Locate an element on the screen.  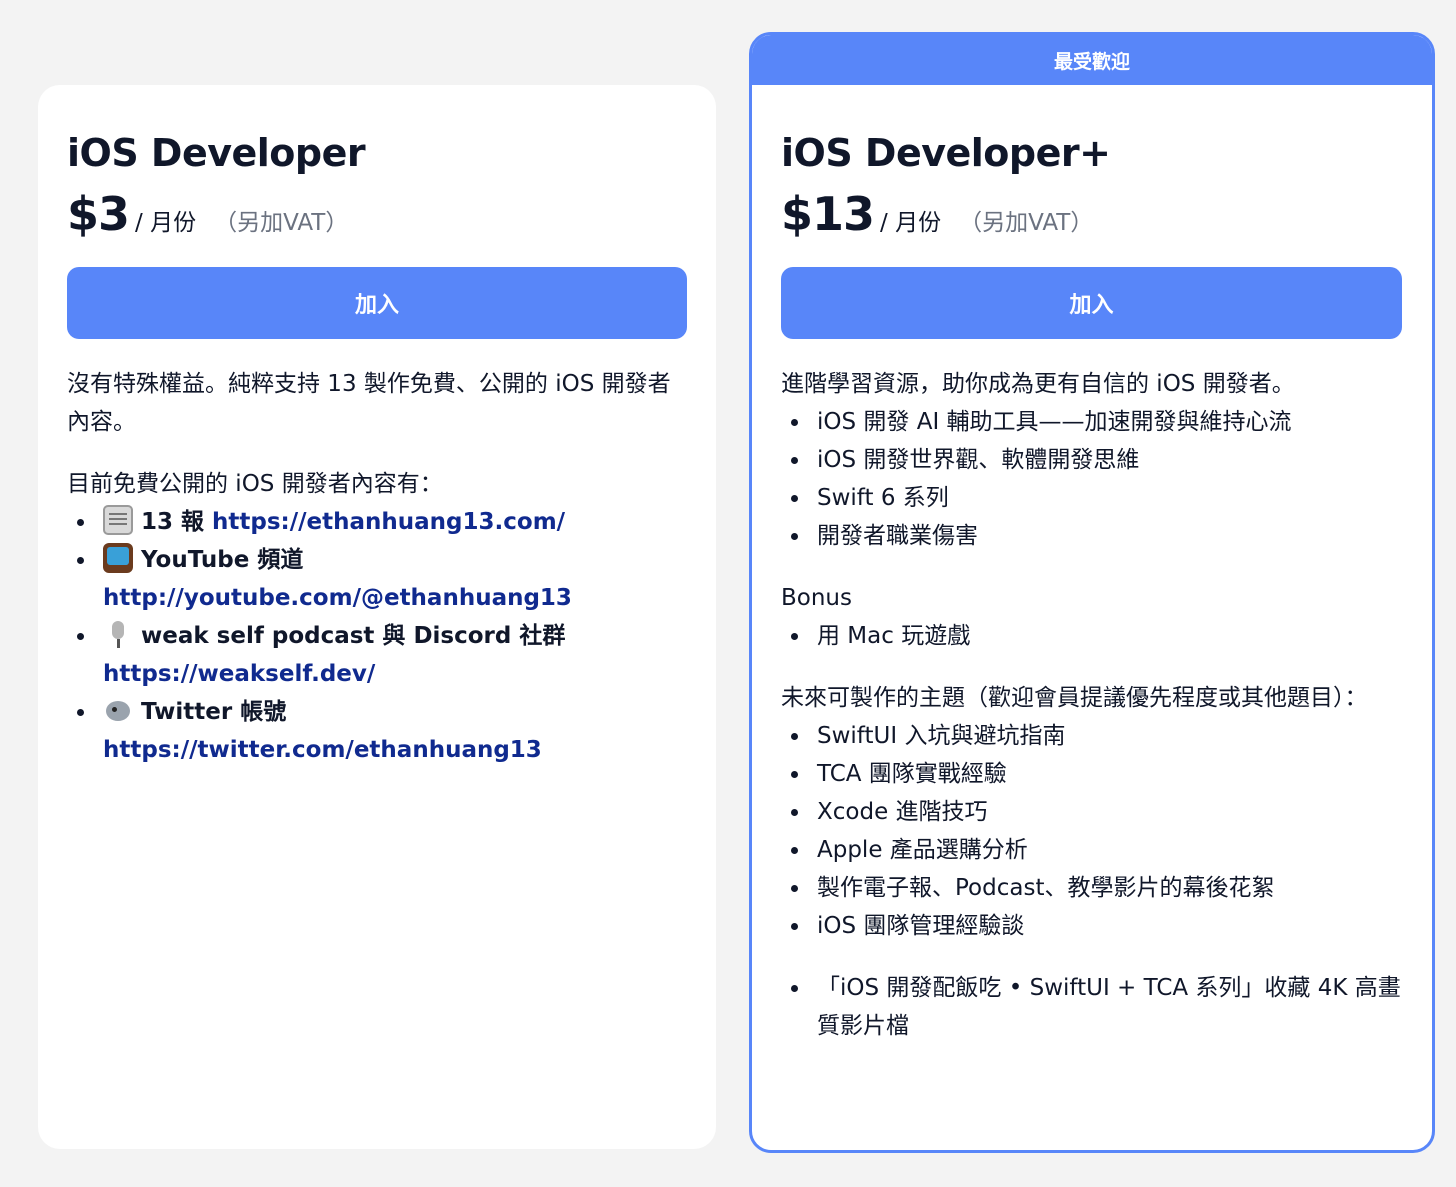
plan-title: iOS Developer is located at coordinates (216, 153).